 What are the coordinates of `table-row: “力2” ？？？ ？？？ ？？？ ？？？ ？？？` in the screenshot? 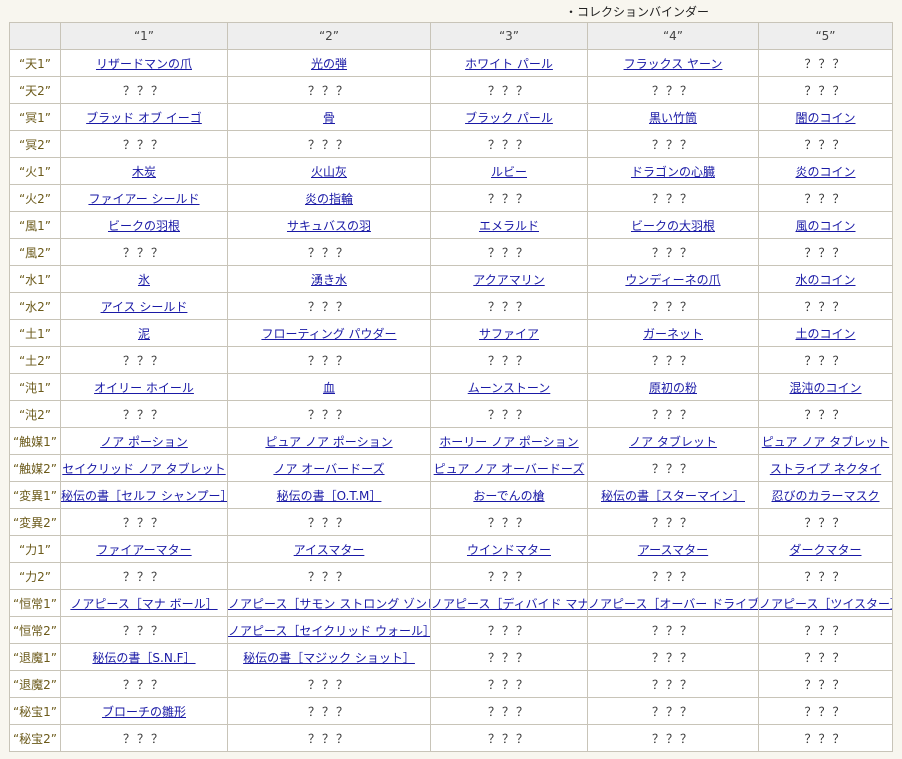 It's located at (451, 576).